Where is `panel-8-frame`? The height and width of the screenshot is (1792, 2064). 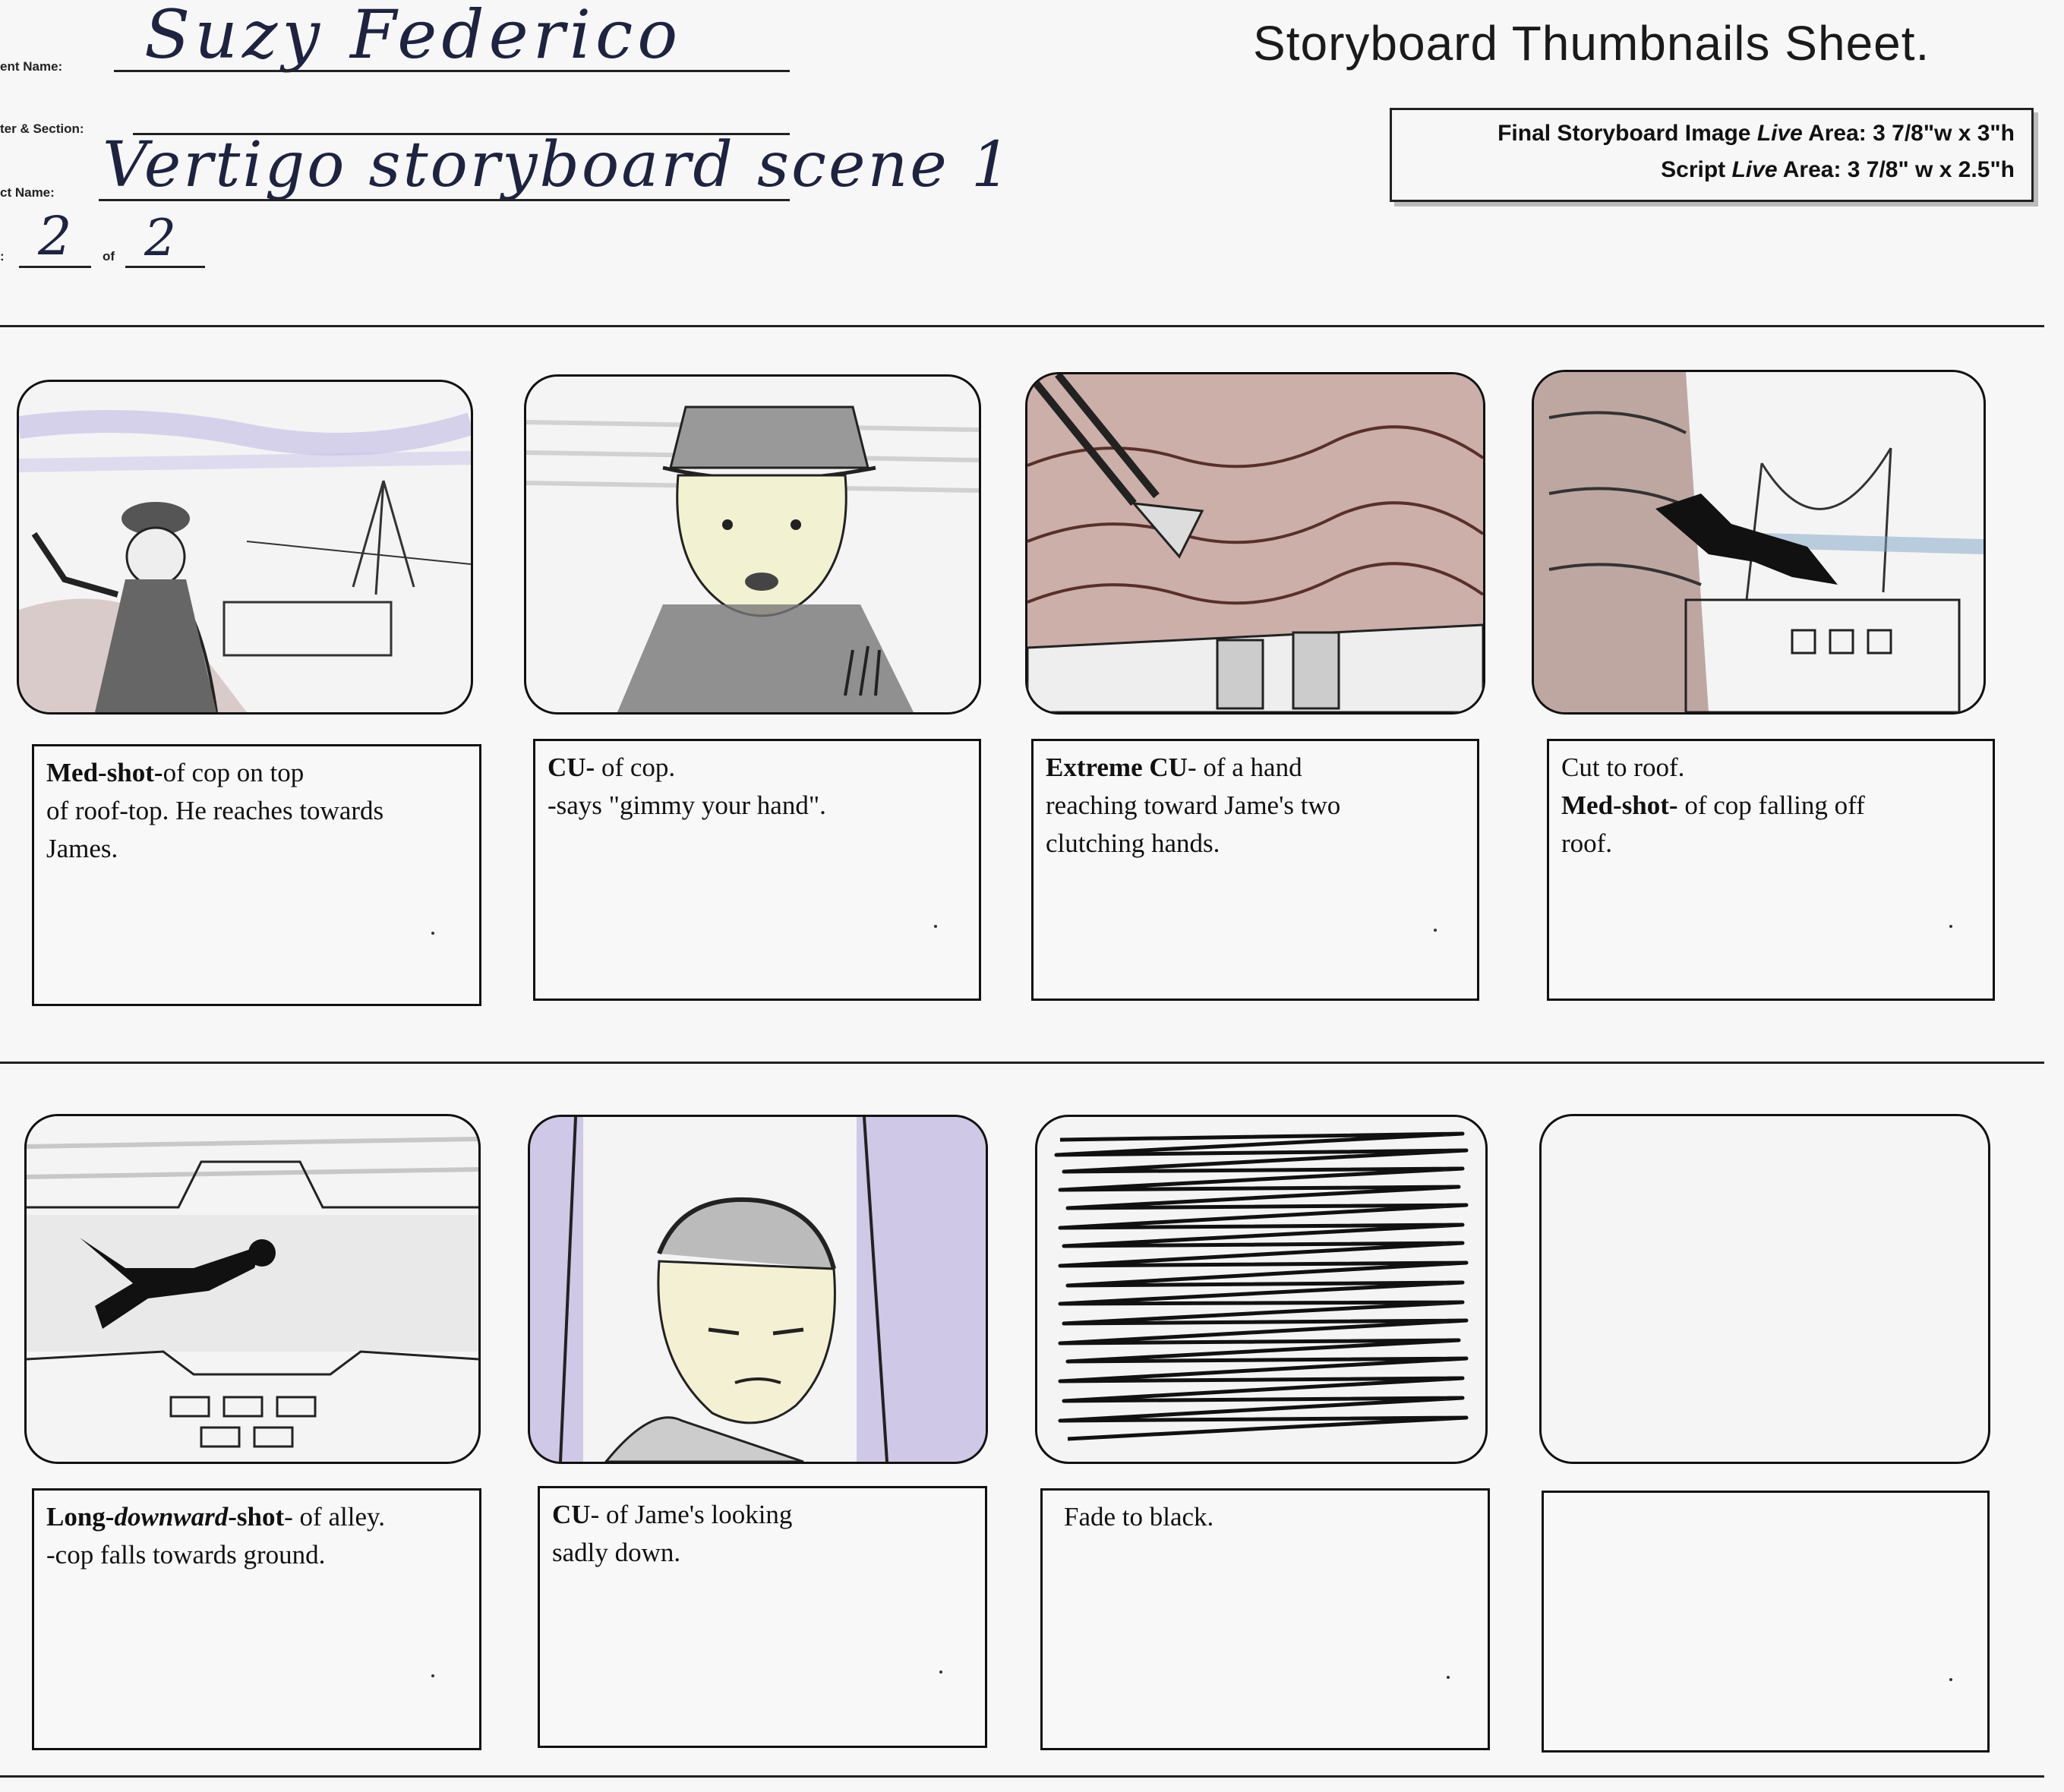 panel-8-frame is located at coordinates (1764, 1289).